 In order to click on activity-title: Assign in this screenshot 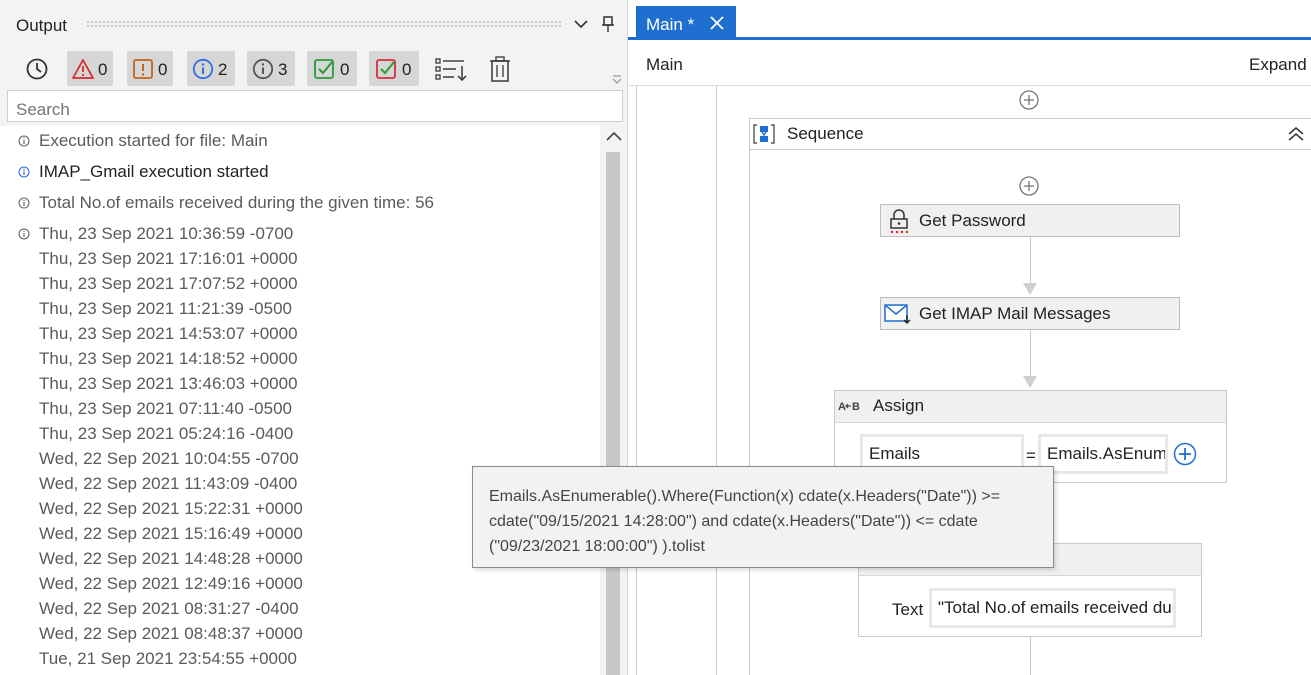, I will do `click(899, 405)`.